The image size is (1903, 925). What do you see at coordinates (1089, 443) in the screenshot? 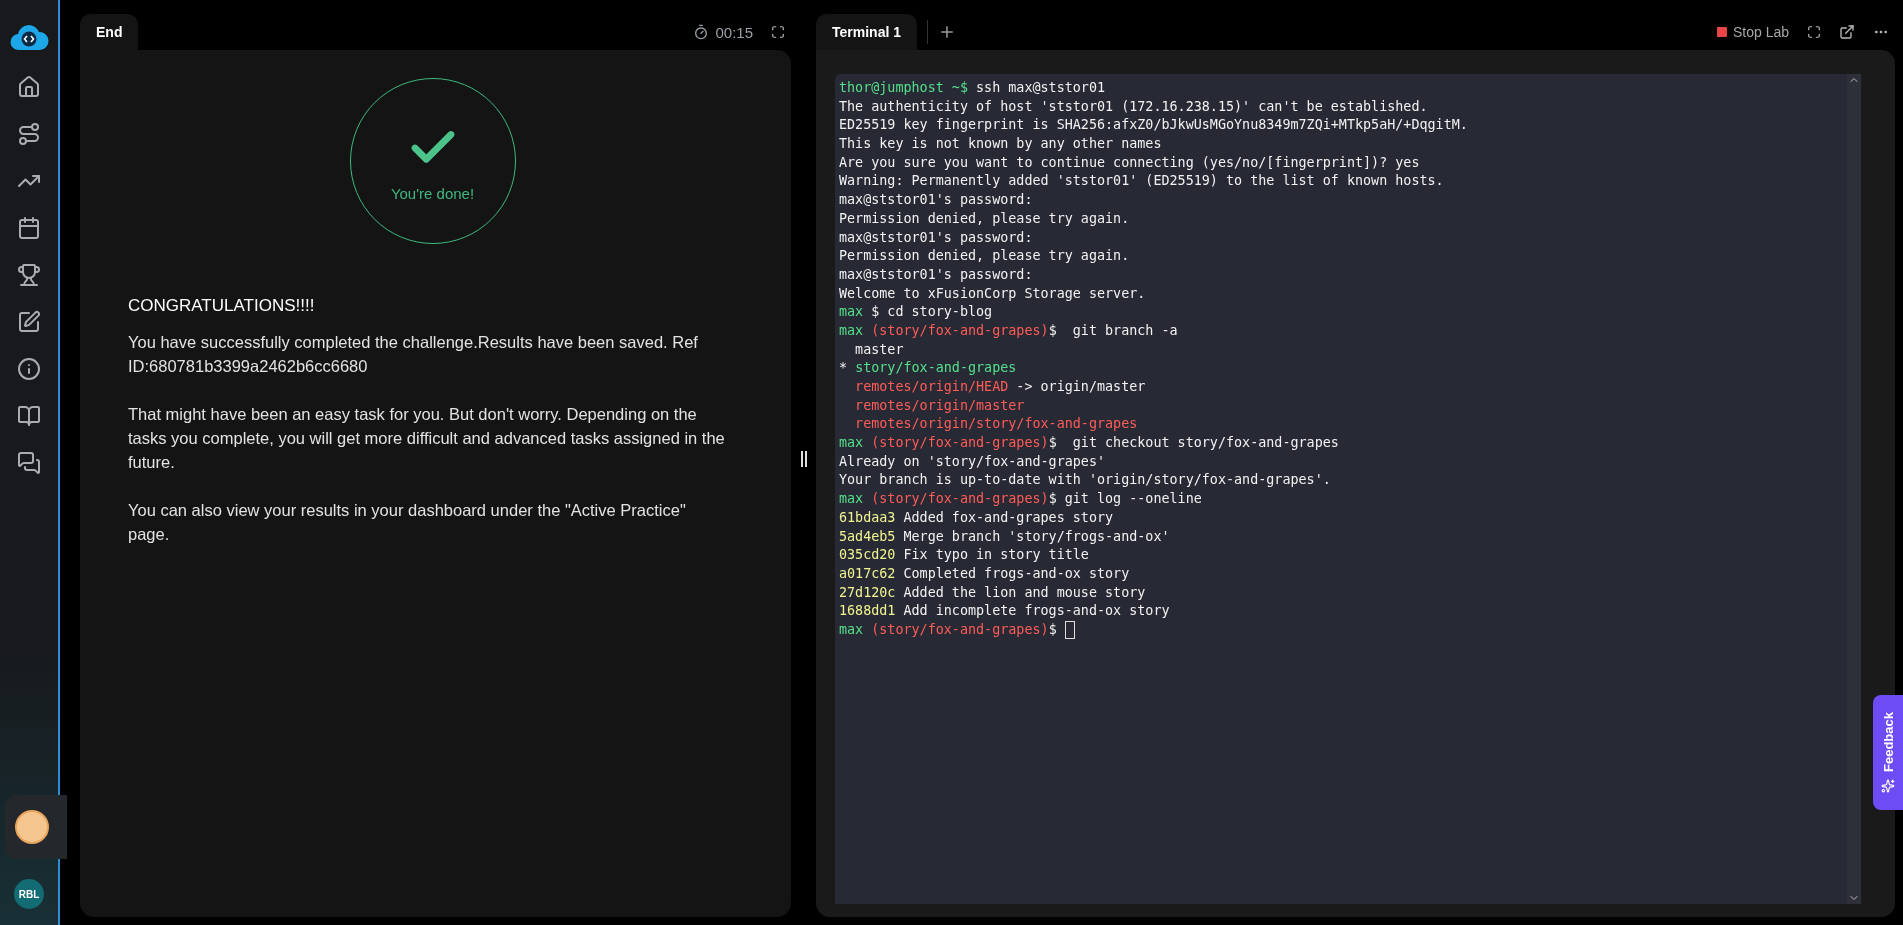
I see `terminal-line: max (story/fox-and-grapes)$ git checkout story/fox-and-grapes` at bounding box center [1089, 443].